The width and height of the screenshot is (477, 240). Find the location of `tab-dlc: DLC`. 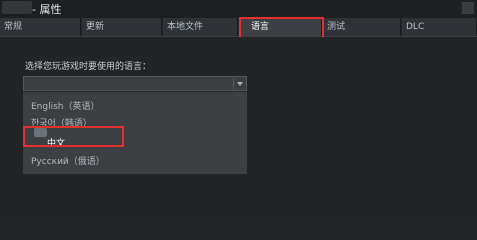

tab-dlc: DLC is located at coordinates (439, 27).